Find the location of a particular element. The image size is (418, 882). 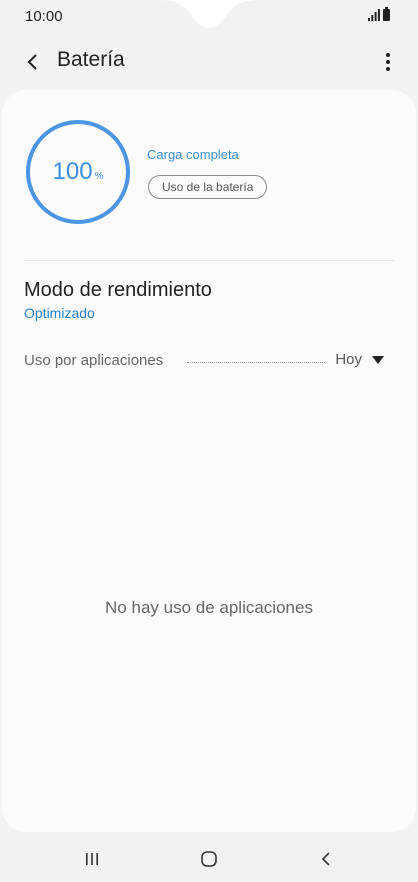

performance-mode-item: Modo de rendimiento Optimizado is located at coordinates (209, 300).